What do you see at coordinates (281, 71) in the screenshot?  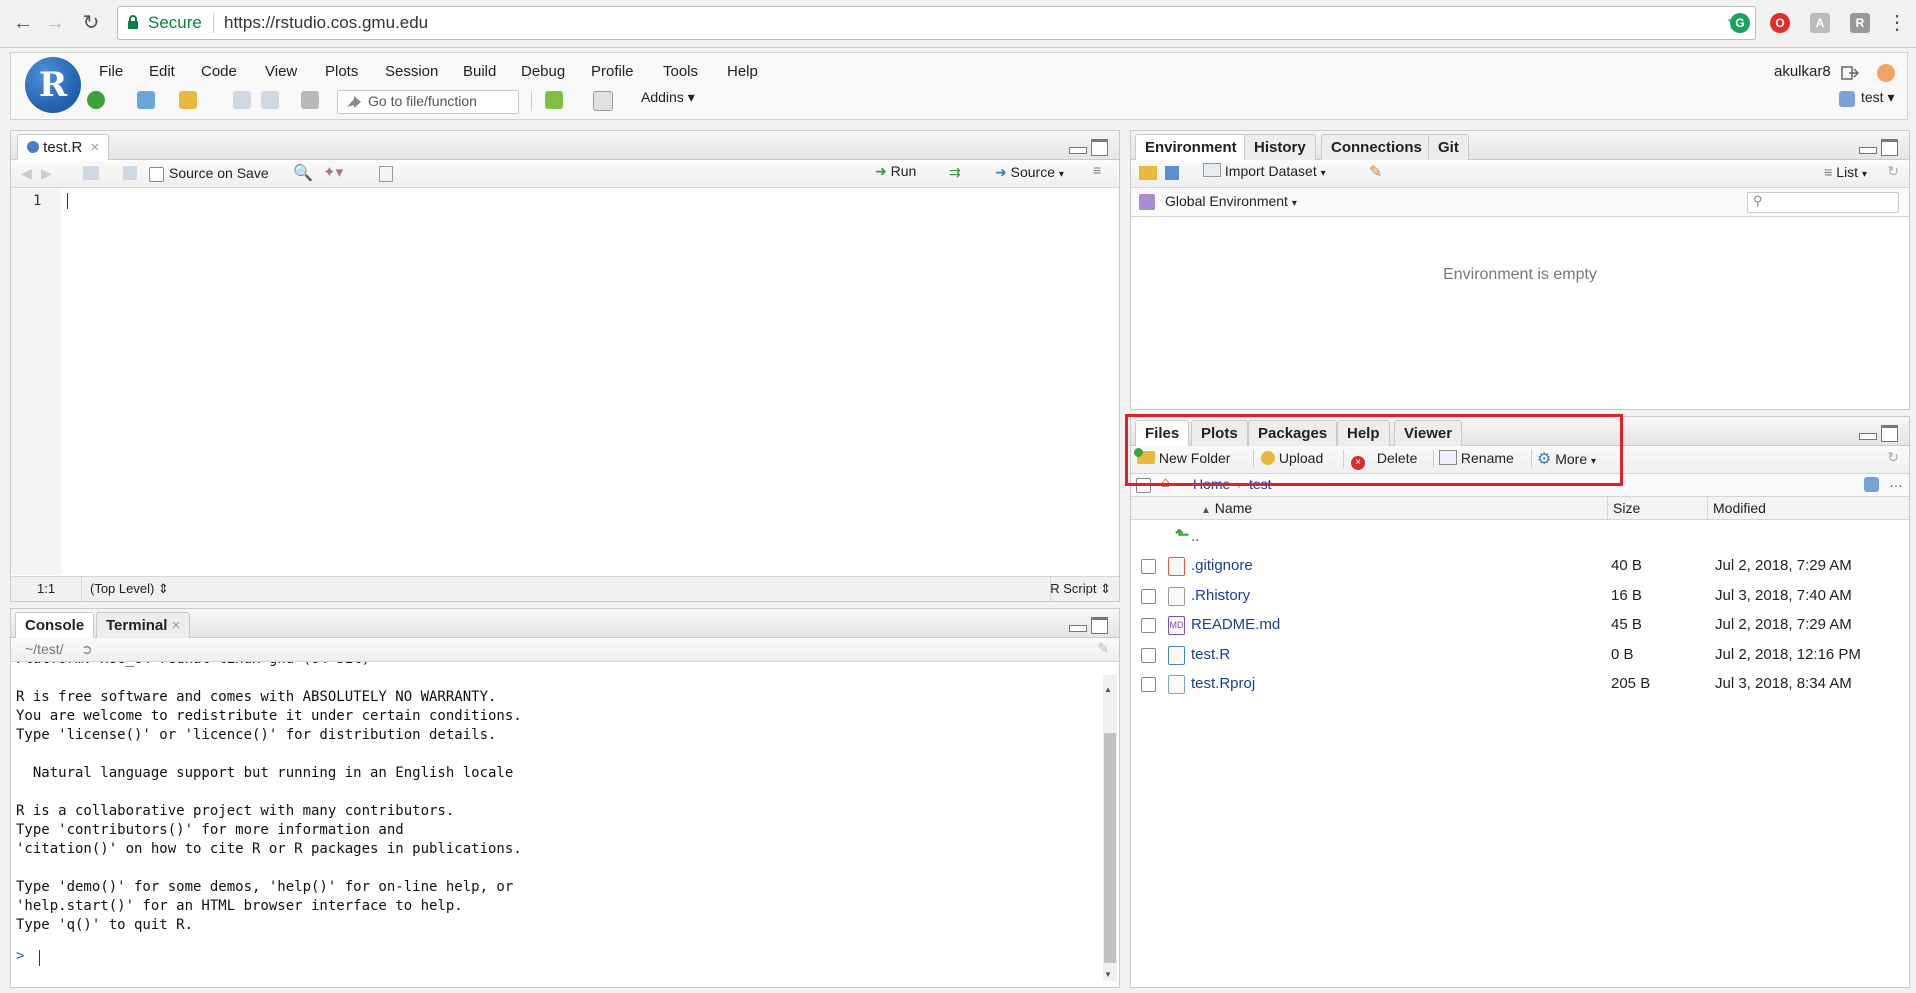 I see `menu-view: View` at bounding box center [281, 71].